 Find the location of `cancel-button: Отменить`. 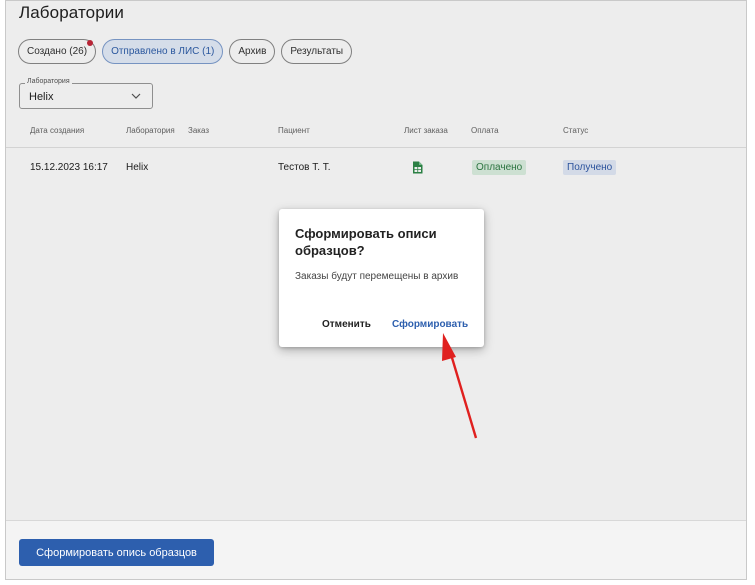

cancel-button: Отменить is located at coordinates (346, 324).